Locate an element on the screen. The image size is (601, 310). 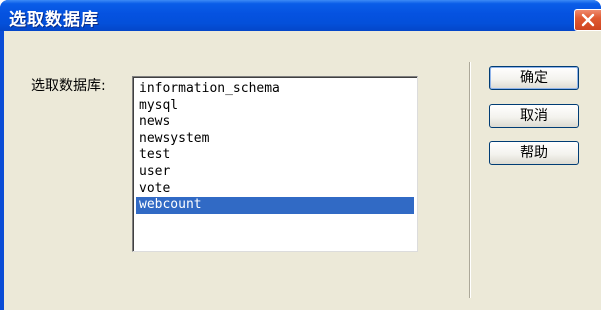
ok-button: 确定 is located at coordinates (534, 78).